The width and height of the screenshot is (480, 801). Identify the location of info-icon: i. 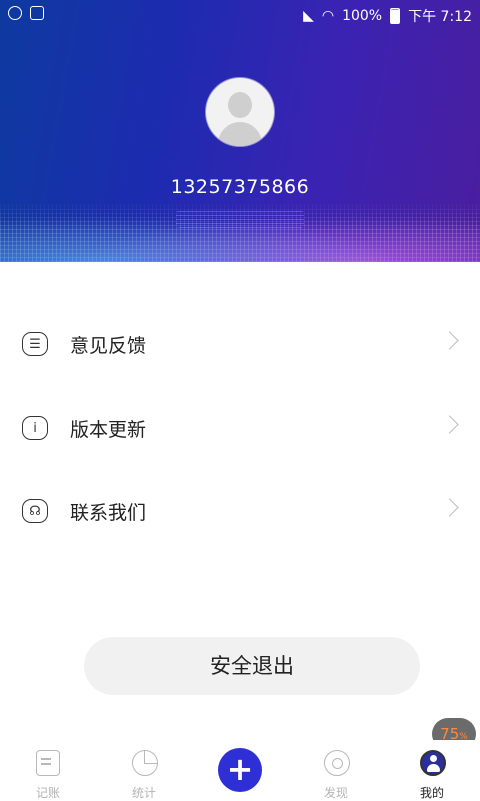
(35, 428).